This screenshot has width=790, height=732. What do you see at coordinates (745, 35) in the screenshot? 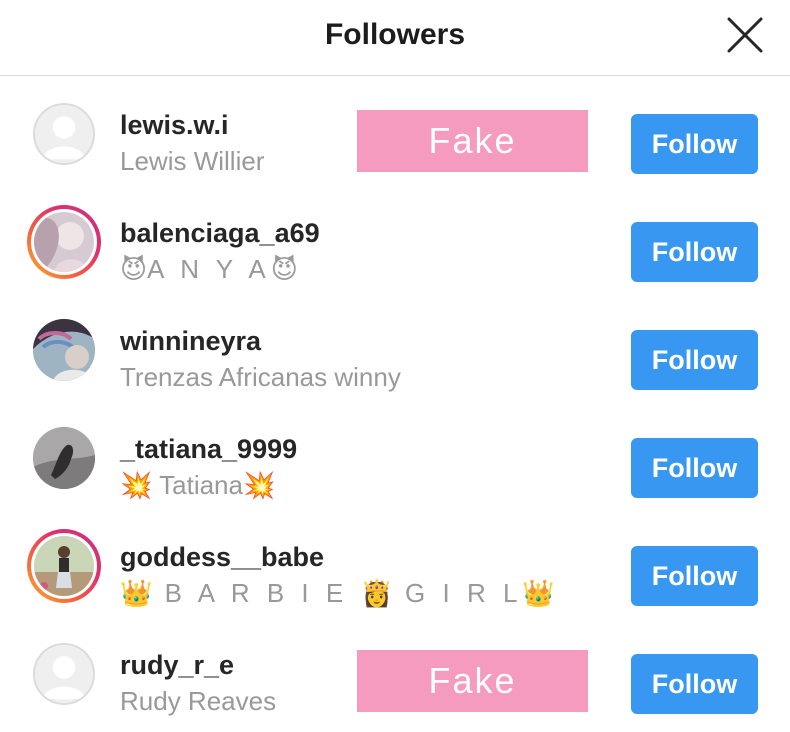
I see `close-icon` at bounding box center [745, 35].